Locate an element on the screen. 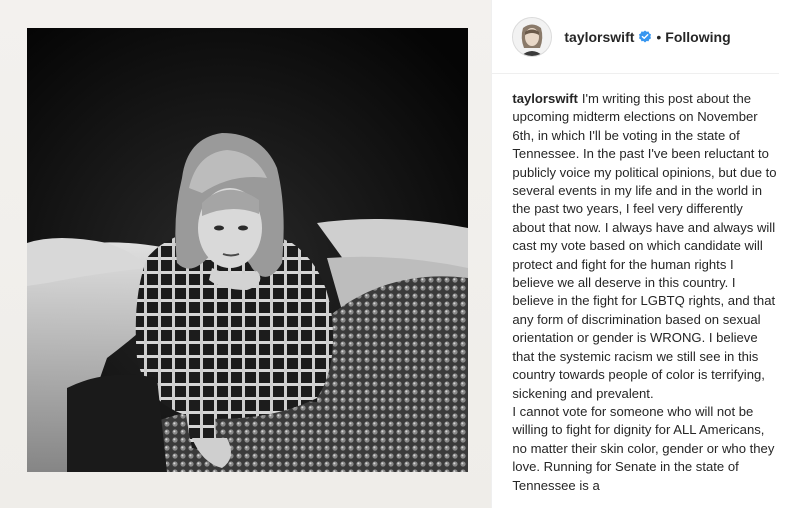  following-button: Following is located at coordinates (697, 37).